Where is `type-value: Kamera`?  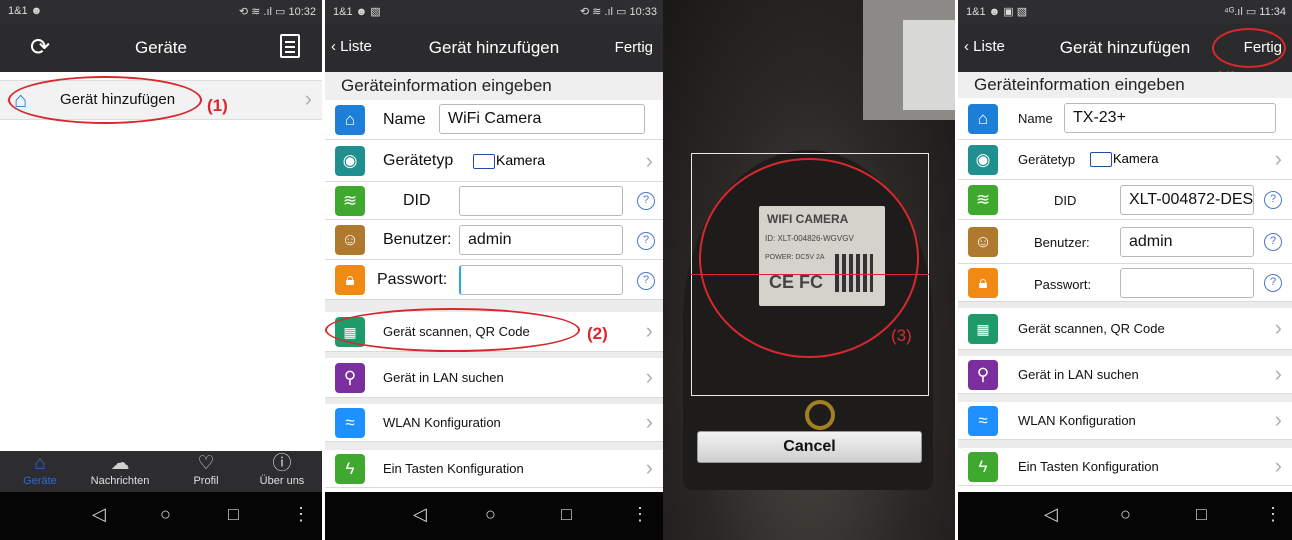
type-value: Kamera is located at coordinates (509, 160).